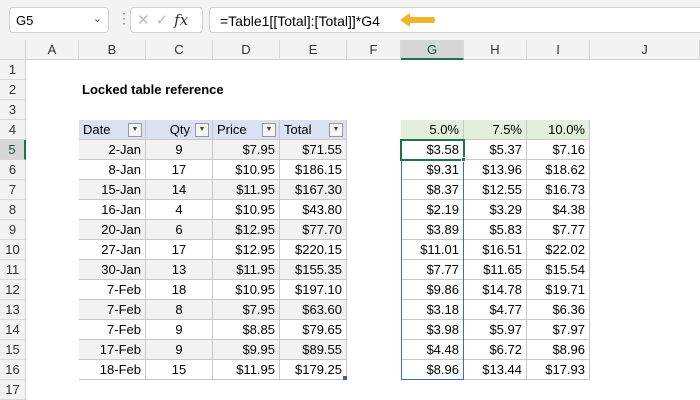 The height and width of the screenshot is (400, 700). Describe the element at coordinates (179, 270) in the screenshot. I see `table-cell: 13` at that location.